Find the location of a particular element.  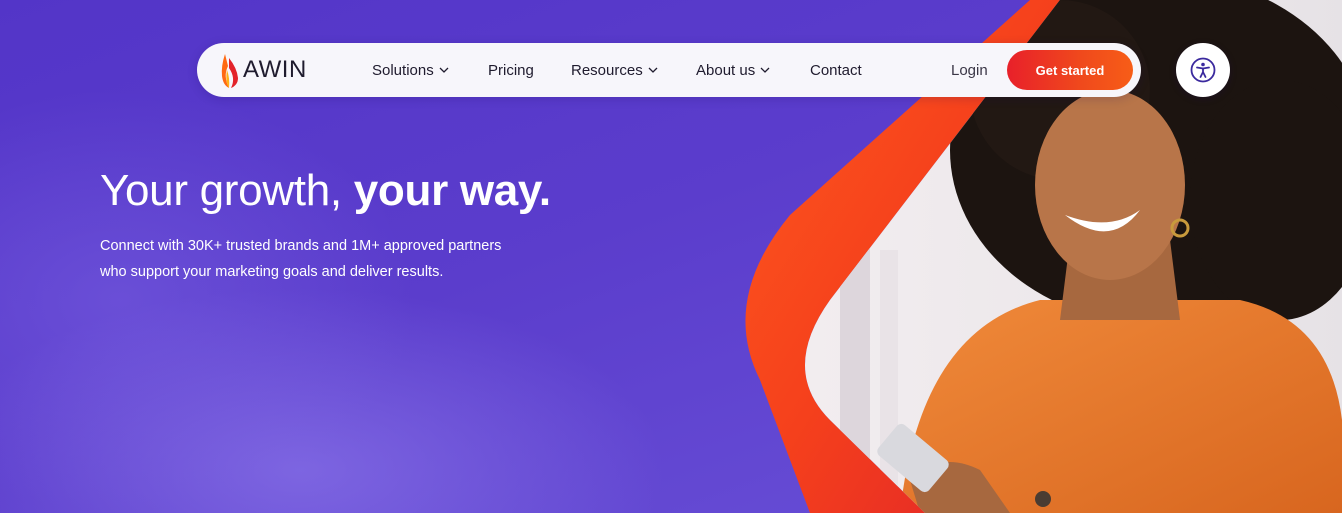

nav-about: About us is located at coordinates (733, 70).